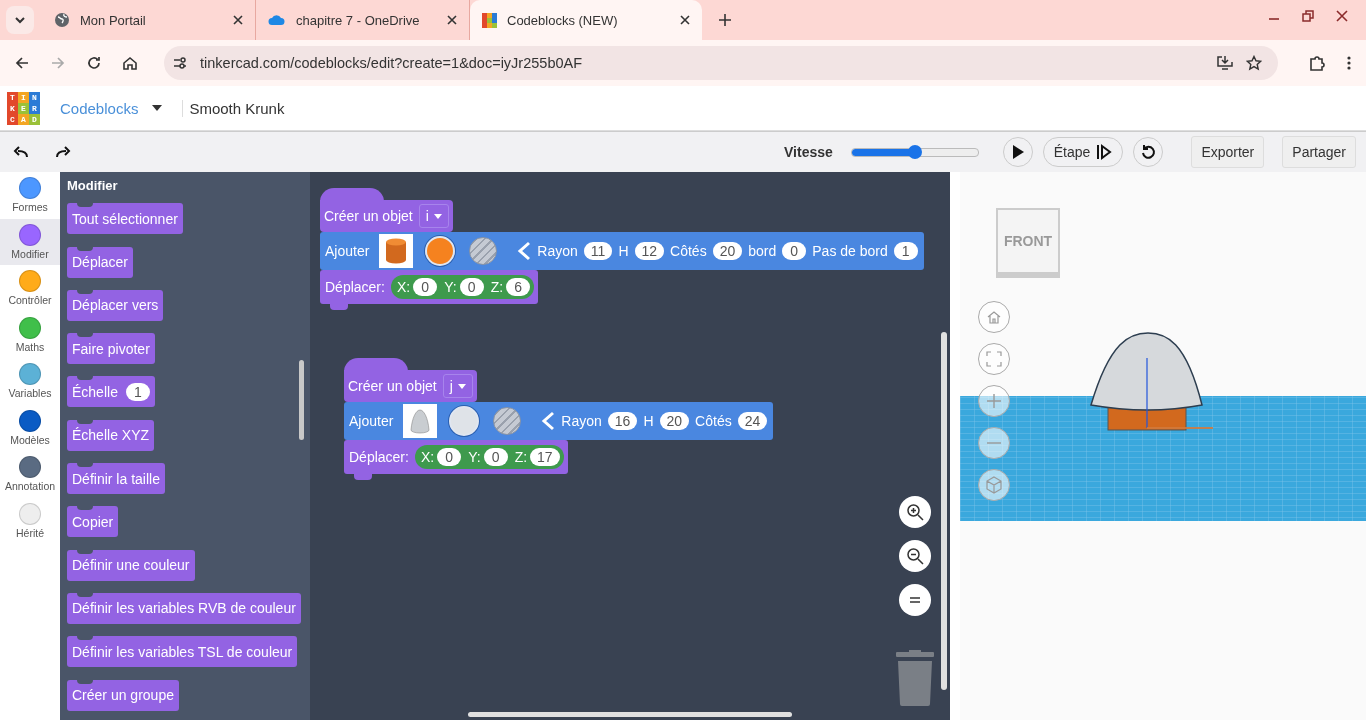  Describe the element at coordinates (1317, 63) in the screenshot. I see `extensions-icon` at that location.